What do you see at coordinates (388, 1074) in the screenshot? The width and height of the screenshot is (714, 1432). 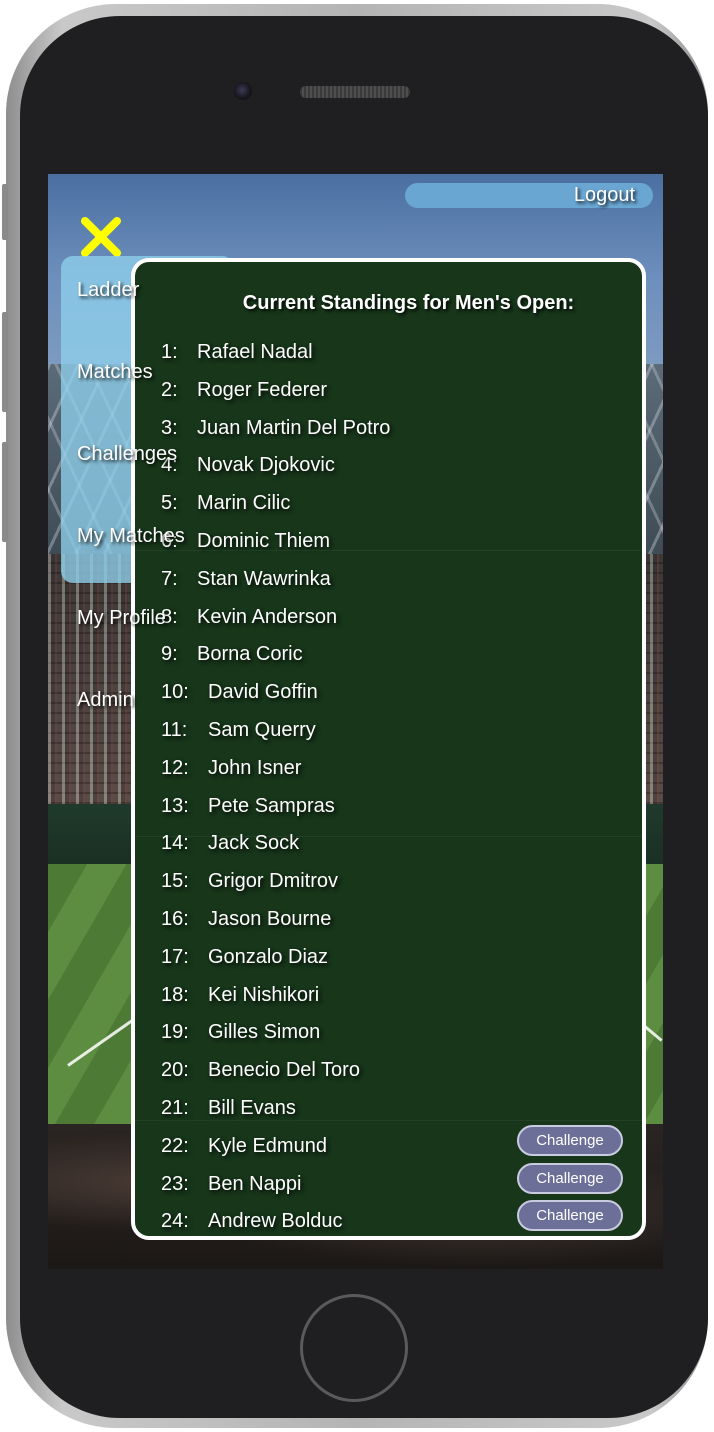 I see `standings-row: 20: Benecio Del Toro` at bounding box center [388, 1074].